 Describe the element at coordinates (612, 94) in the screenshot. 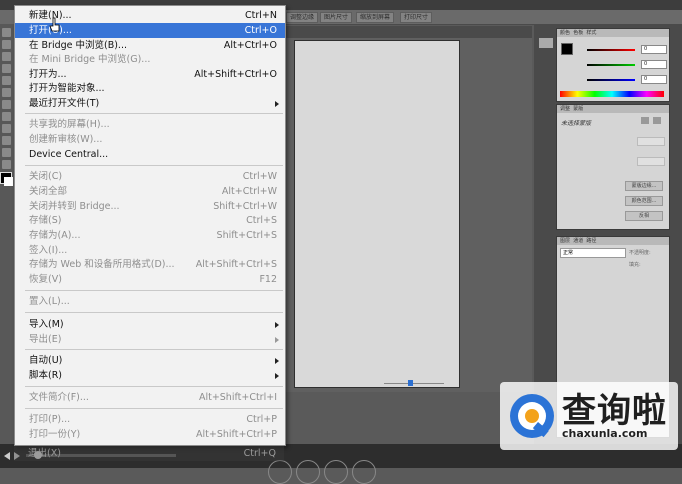

I see `color-spectrum` at that location.